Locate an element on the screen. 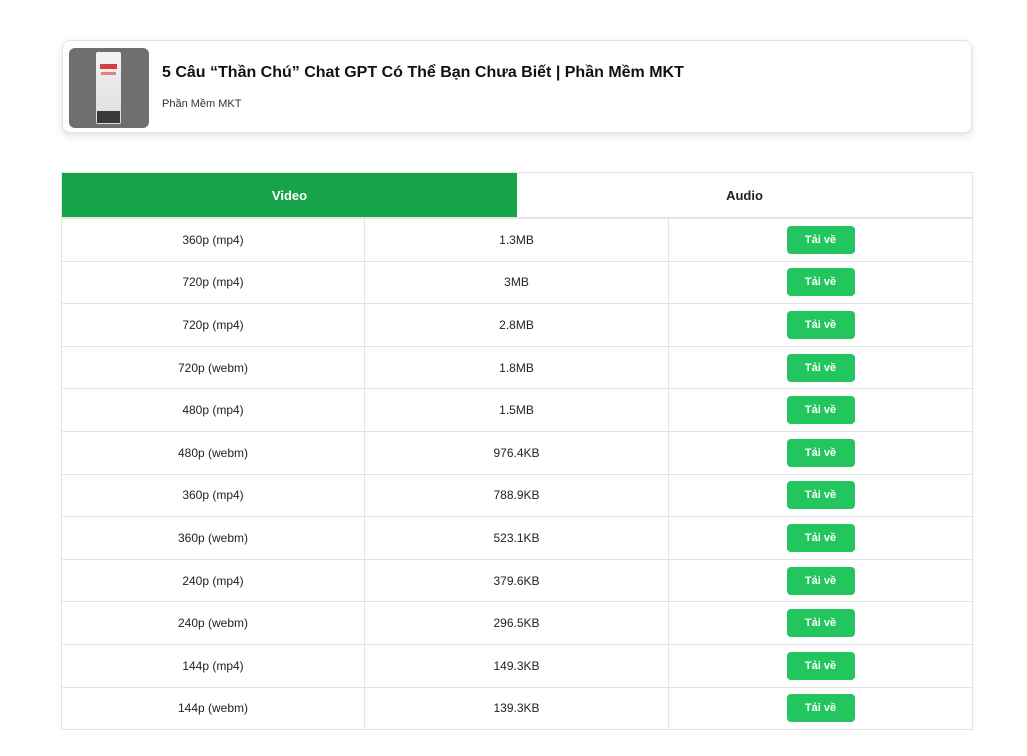 The height and width of the screenshot is (756, 1027). size-cell: 523.1KB is located at coordinates (516, 538).